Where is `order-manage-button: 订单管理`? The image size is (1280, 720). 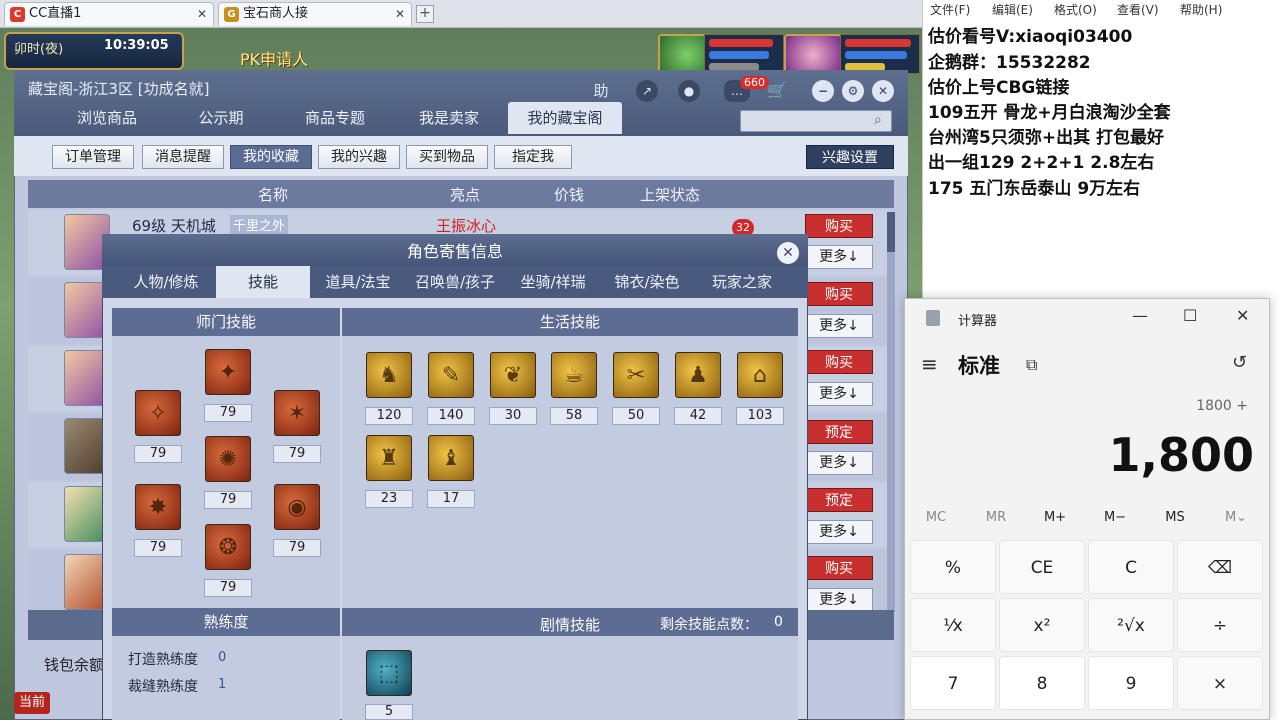
order-manage-button: 订单管理 is located at coordinates (93, 157).